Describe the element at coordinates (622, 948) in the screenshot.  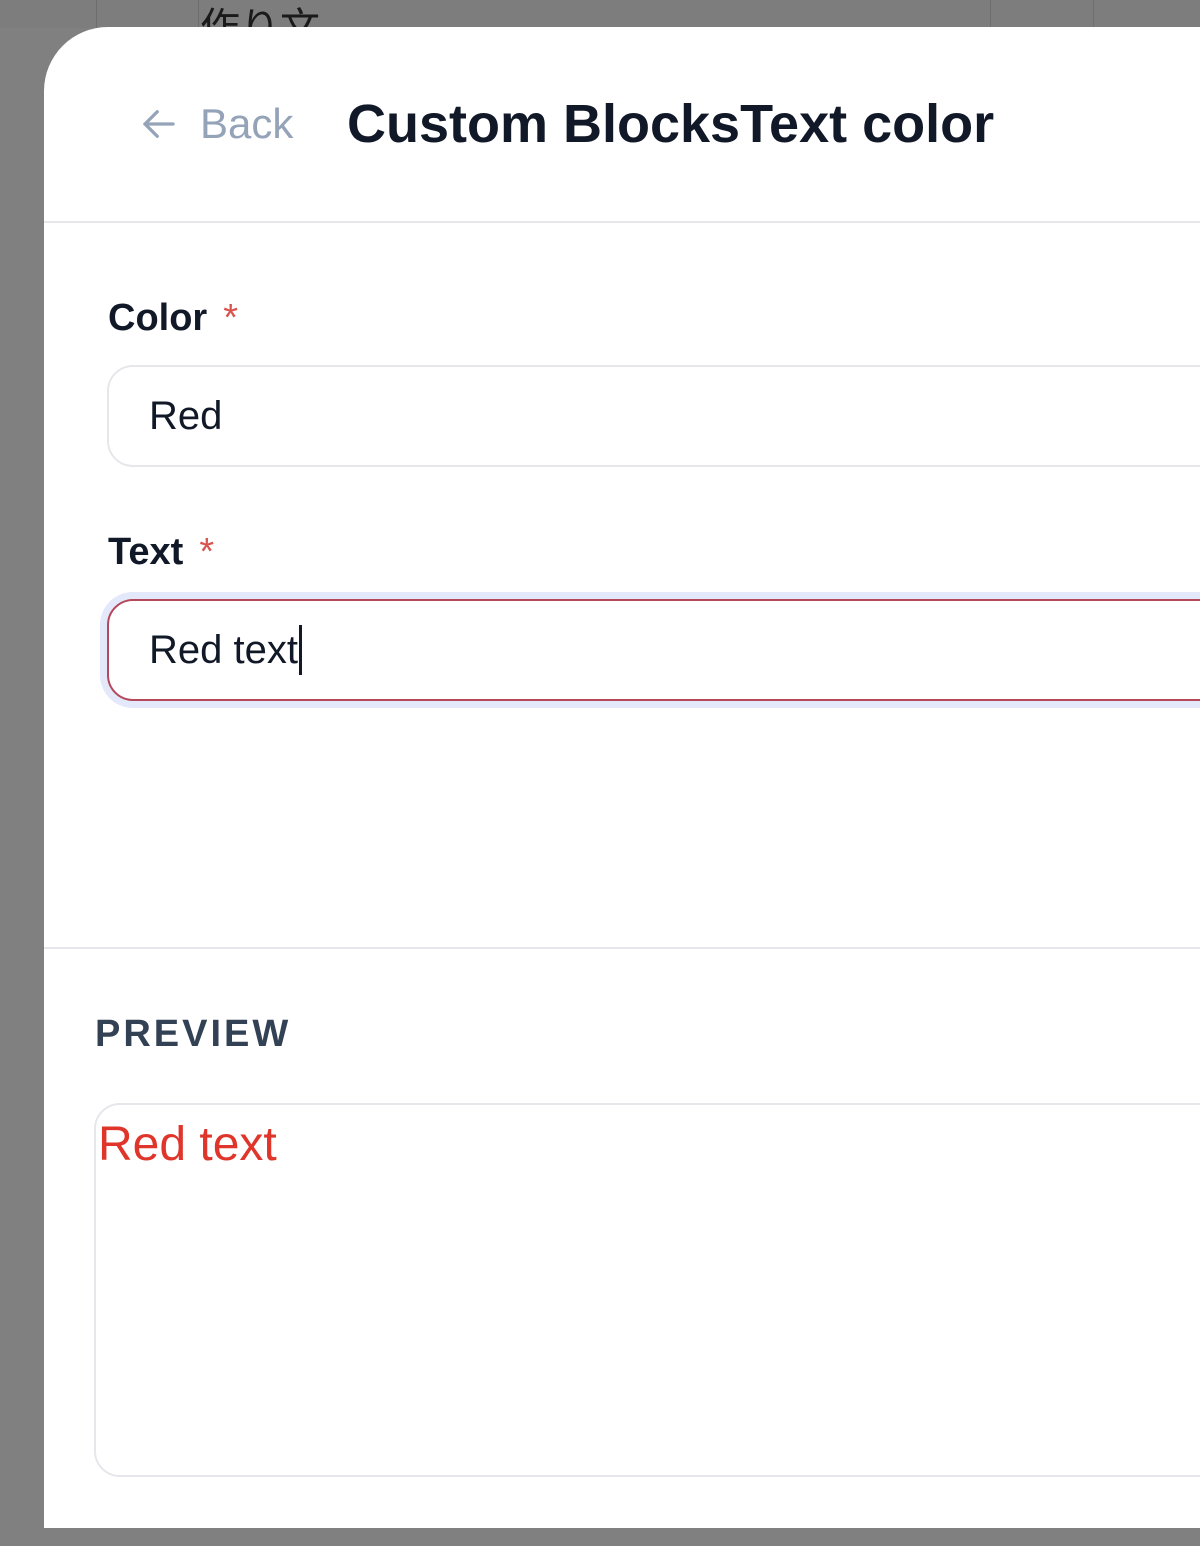
I see `section-divider` at that location.